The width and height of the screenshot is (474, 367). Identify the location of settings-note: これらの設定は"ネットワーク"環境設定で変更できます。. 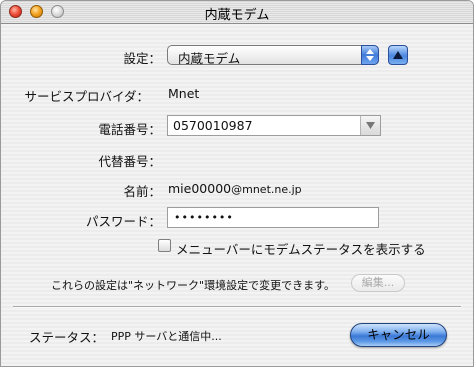
(193, 285).